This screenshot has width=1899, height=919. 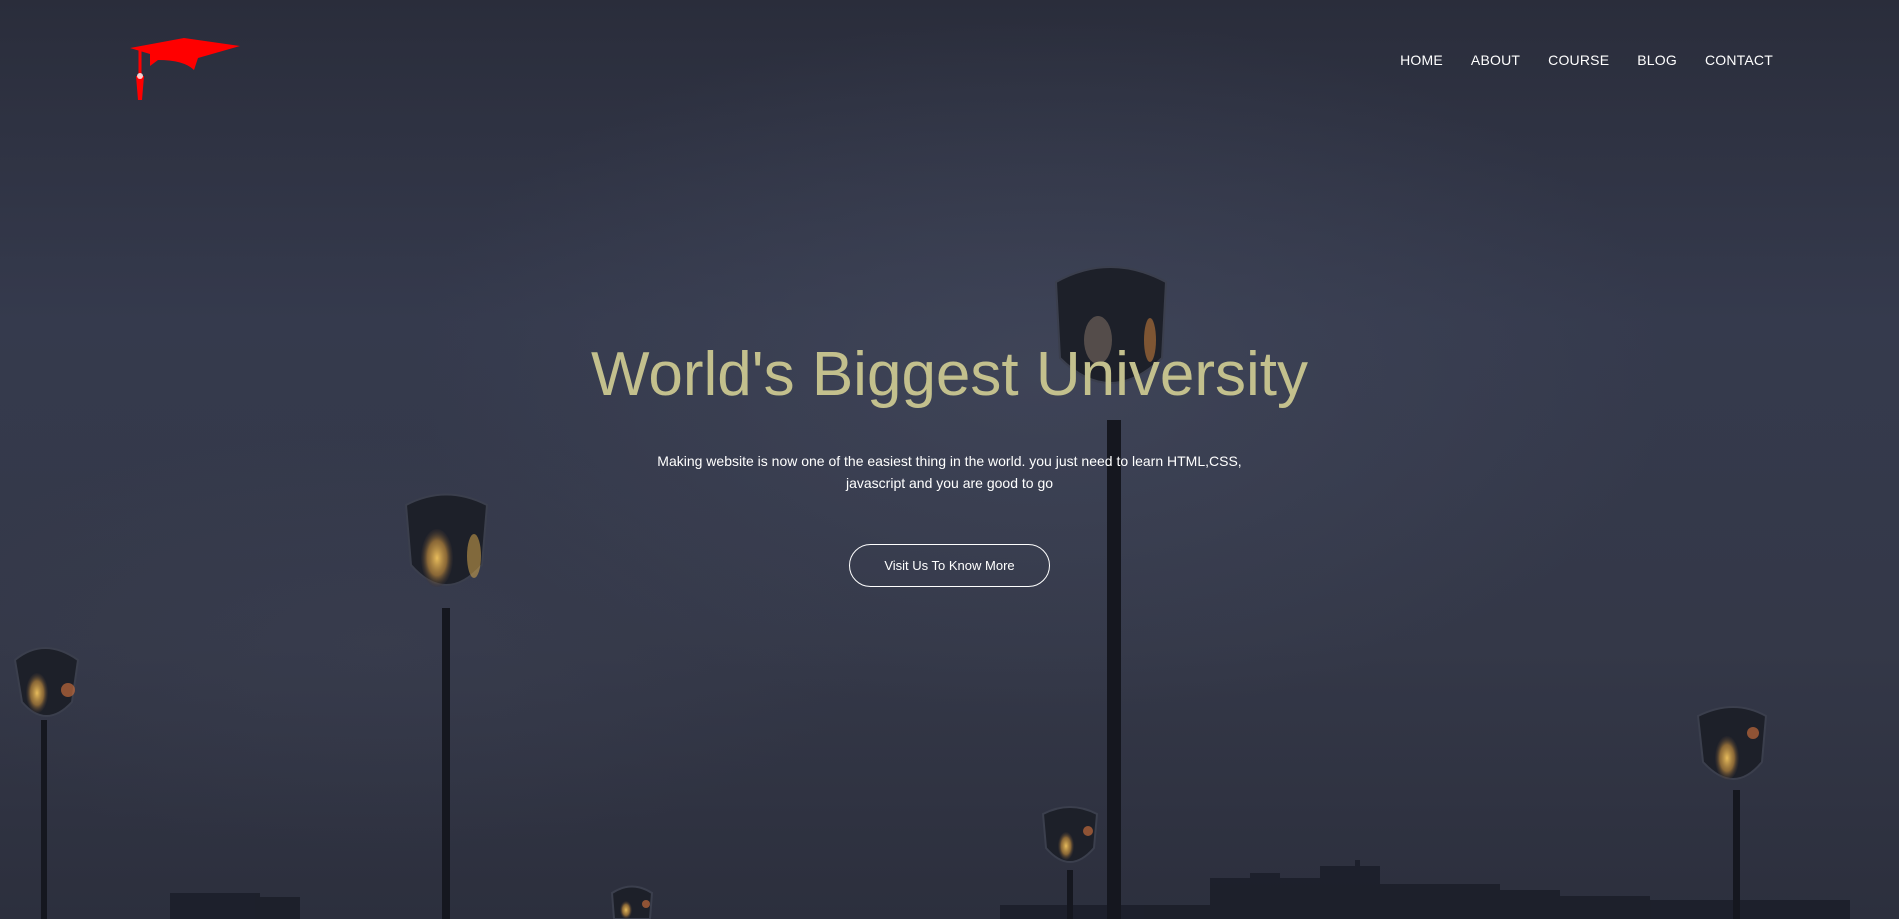 What do you see at coordinates (1739, 60) in the screenshot?
I see `nav-contact: CONTACT` at bounding box center [1739, 60].